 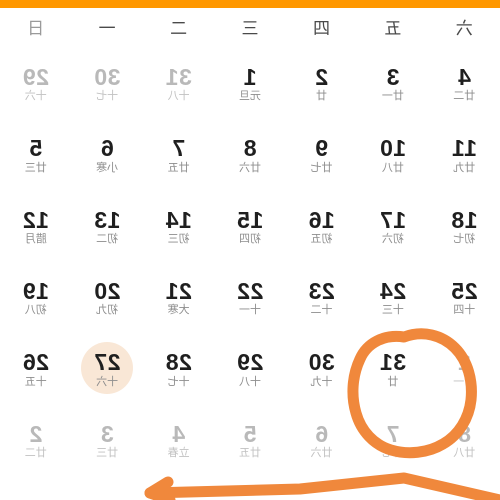 What do you see at coordinates (392, 368) in the screenshot?
I see `calendar-day-cell: 31 廿` at bounding box center [392, 368].